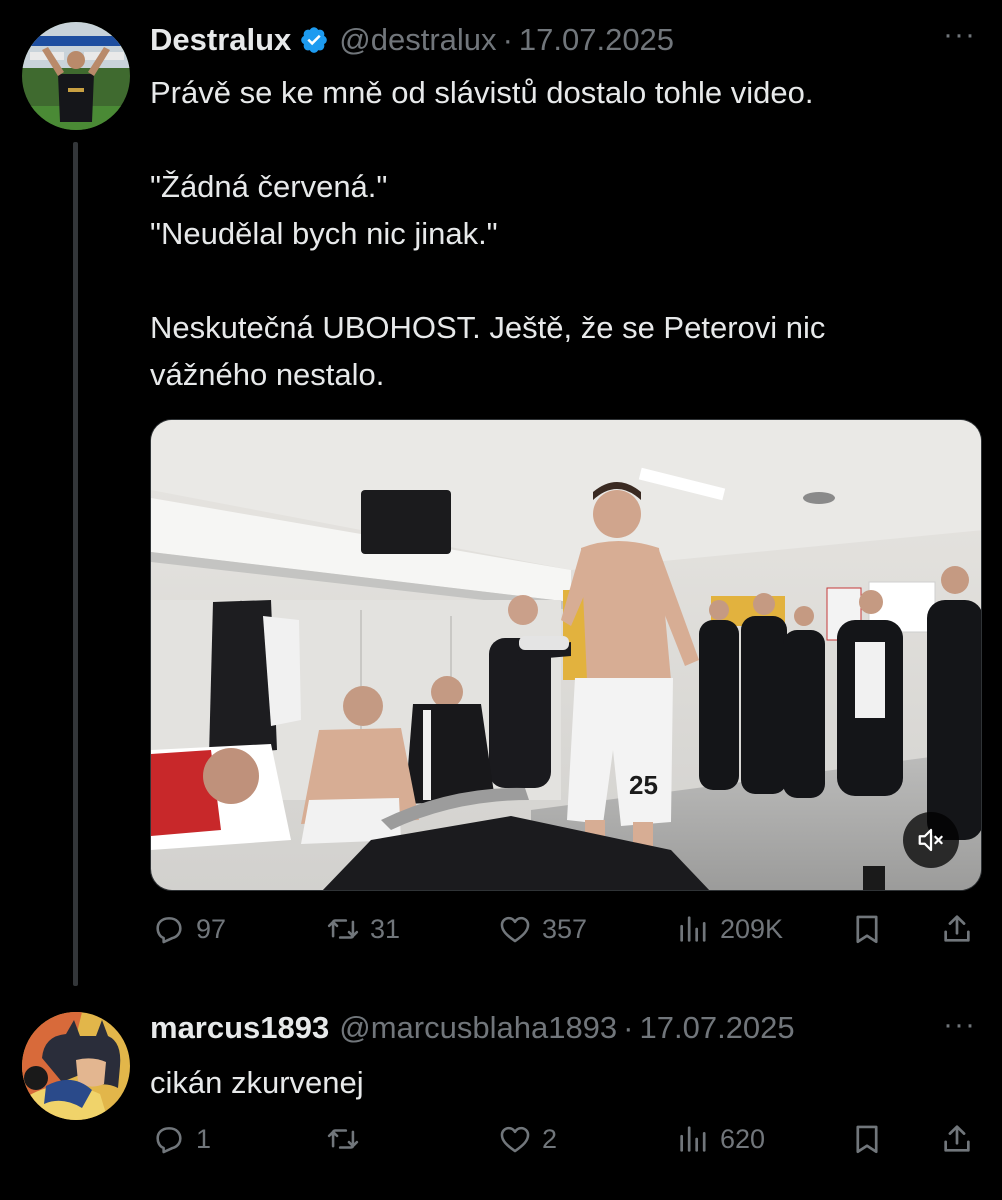 This screenshot has height=1200, width=1002. I want to click on tweet-action-bar: 97 31 357 209K, so click(566, 932).